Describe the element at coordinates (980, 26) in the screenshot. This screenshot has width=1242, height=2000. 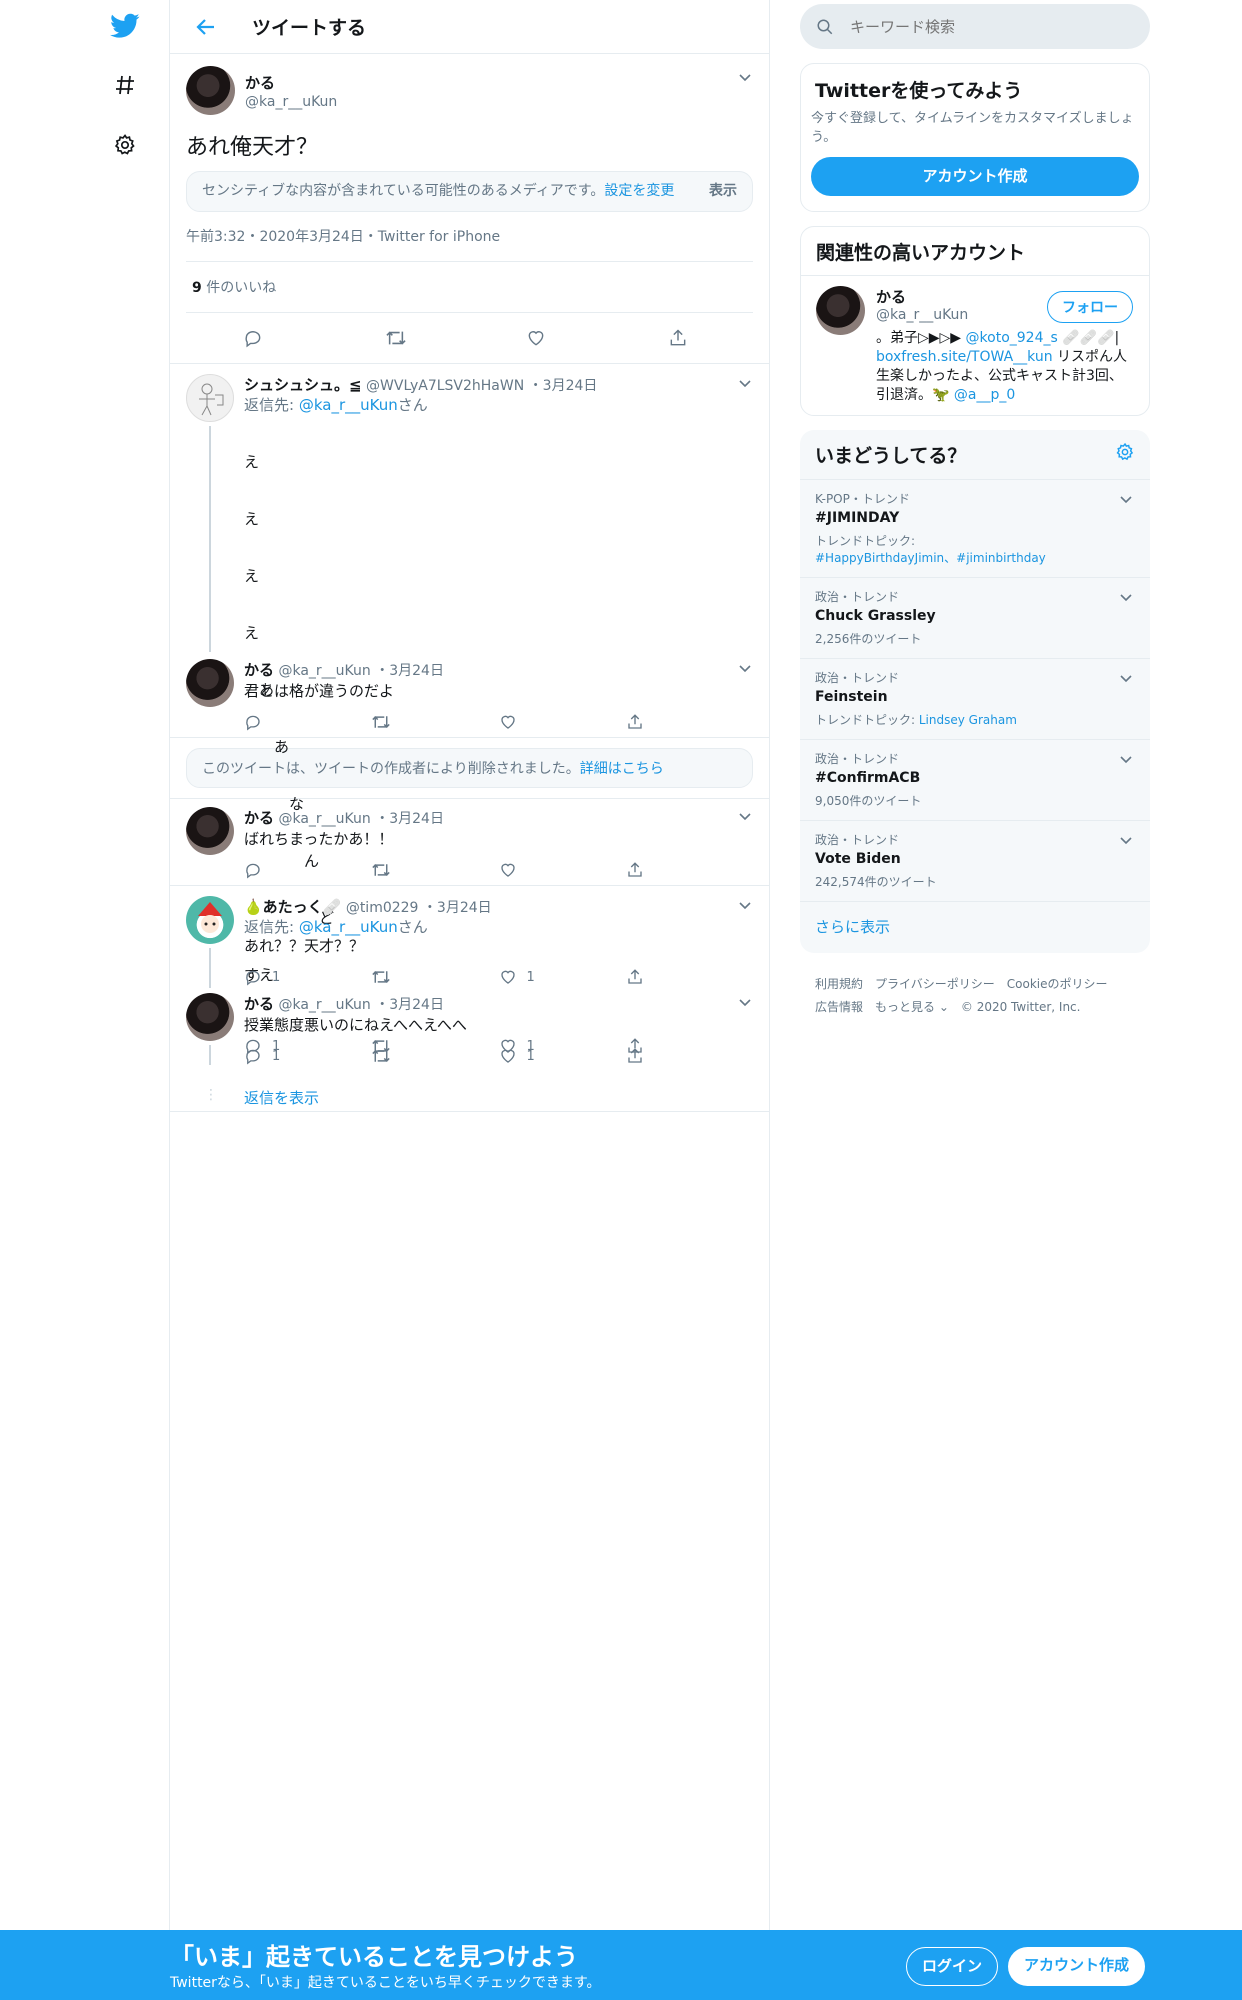
I see `search-input` at that location.